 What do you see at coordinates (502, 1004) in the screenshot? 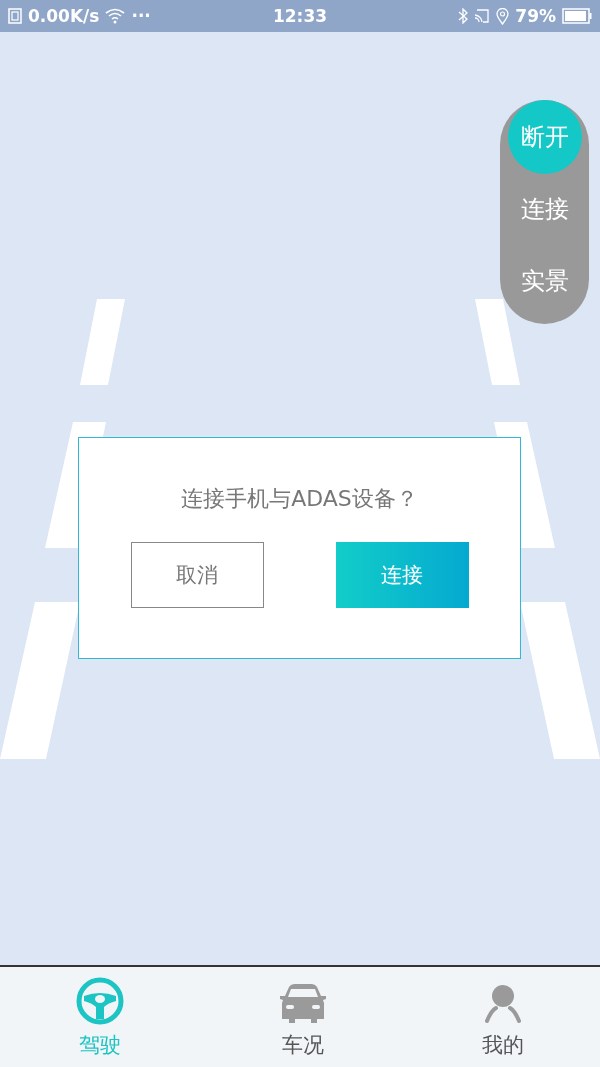
I see `person-icon` at bounding box center [502, 1004].